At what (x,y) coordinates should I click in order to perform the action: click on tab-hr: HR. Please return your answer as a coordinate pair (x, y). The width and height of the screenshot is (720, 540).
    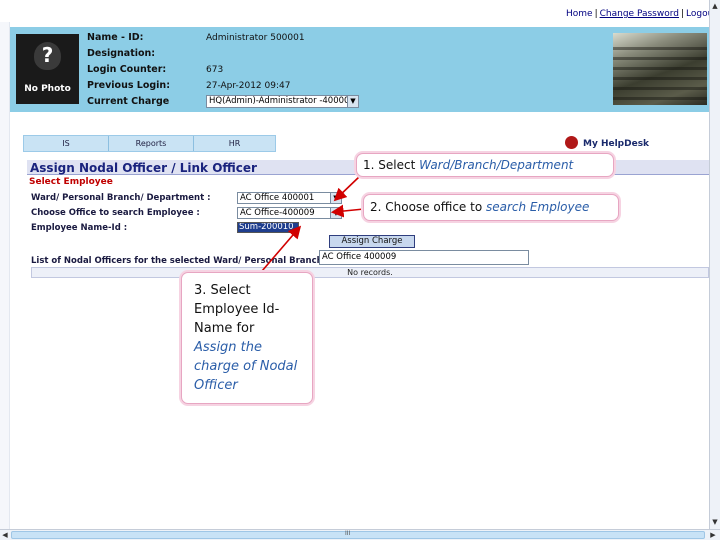
    Looking at the image, I should click on (234, 143).